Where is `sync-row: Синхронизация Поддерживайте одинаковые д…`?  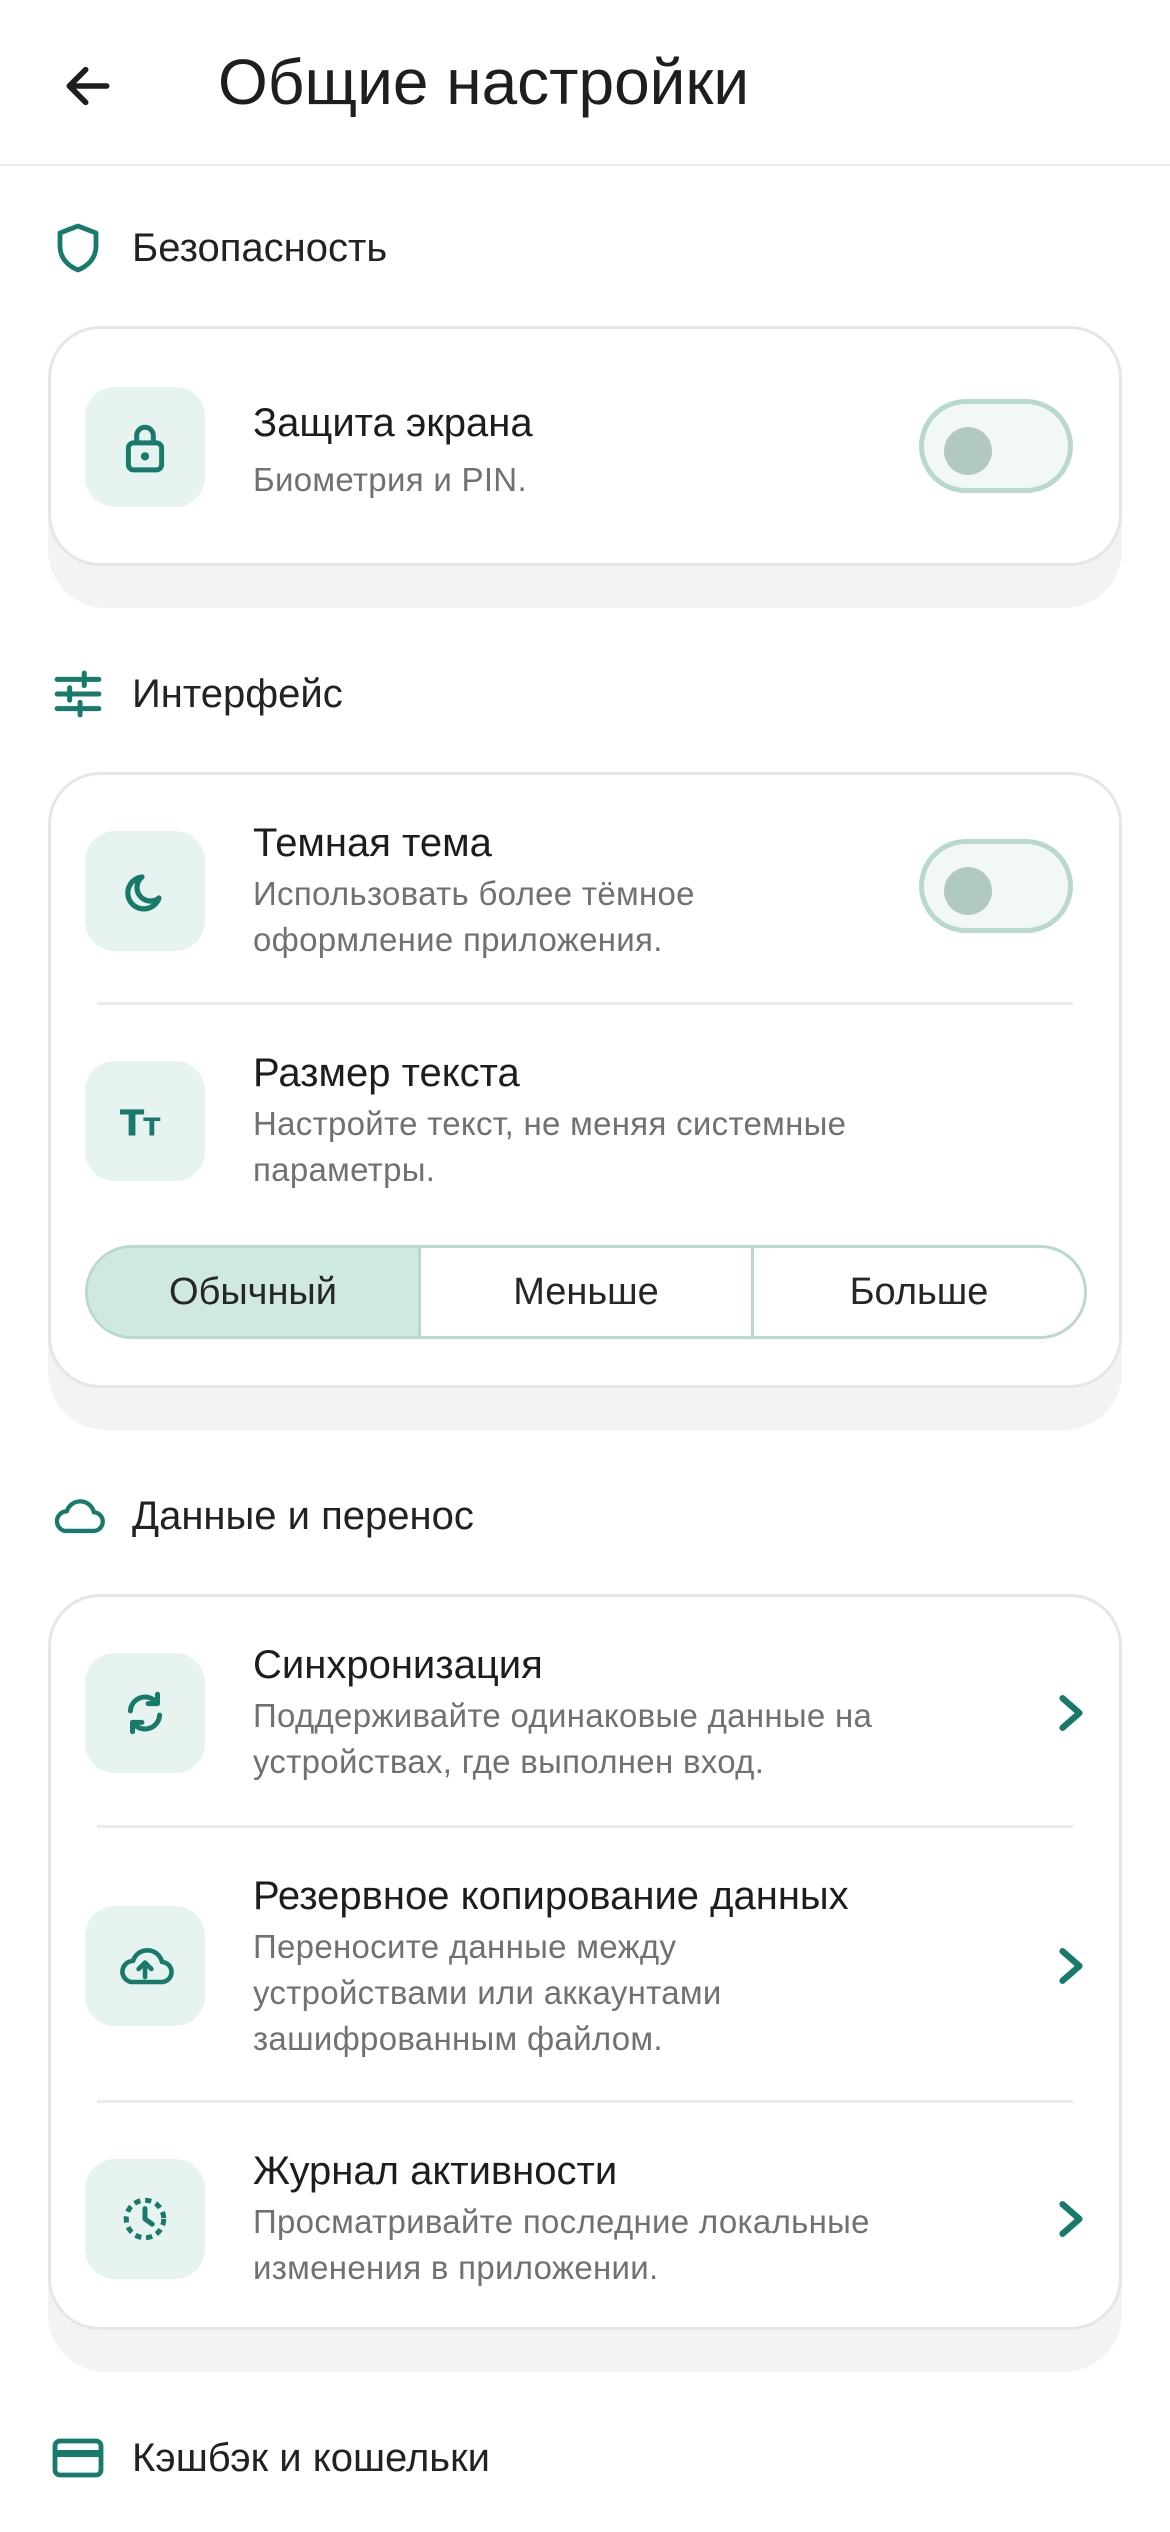
sync-row: Синхронизация Поддерживайте одинаковые д… is located at coordinates (585, 1712).